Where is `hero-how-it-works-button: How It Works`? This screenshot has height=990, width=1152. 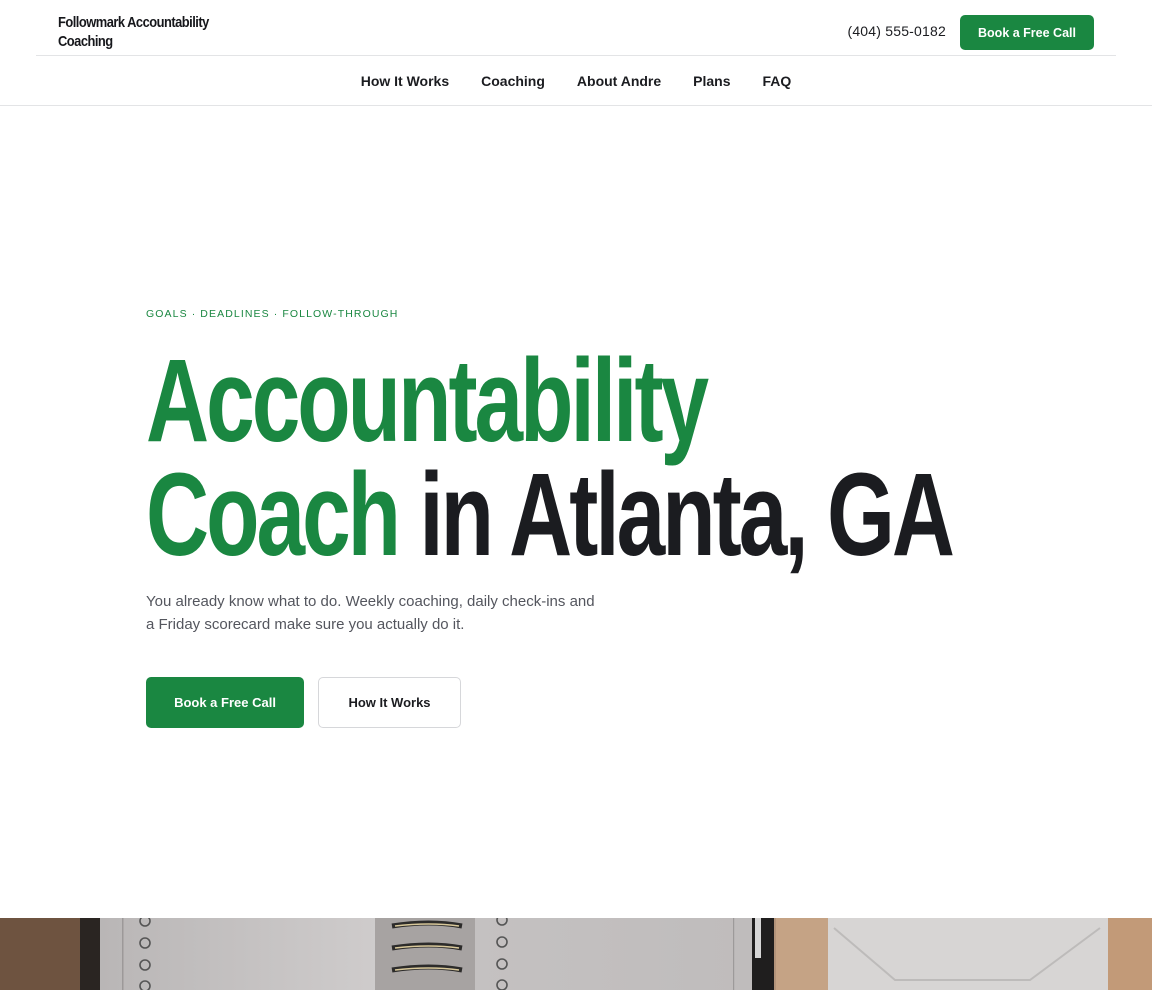
hero-how-it-works-button: How It Works is located at coordinates (389, 702).